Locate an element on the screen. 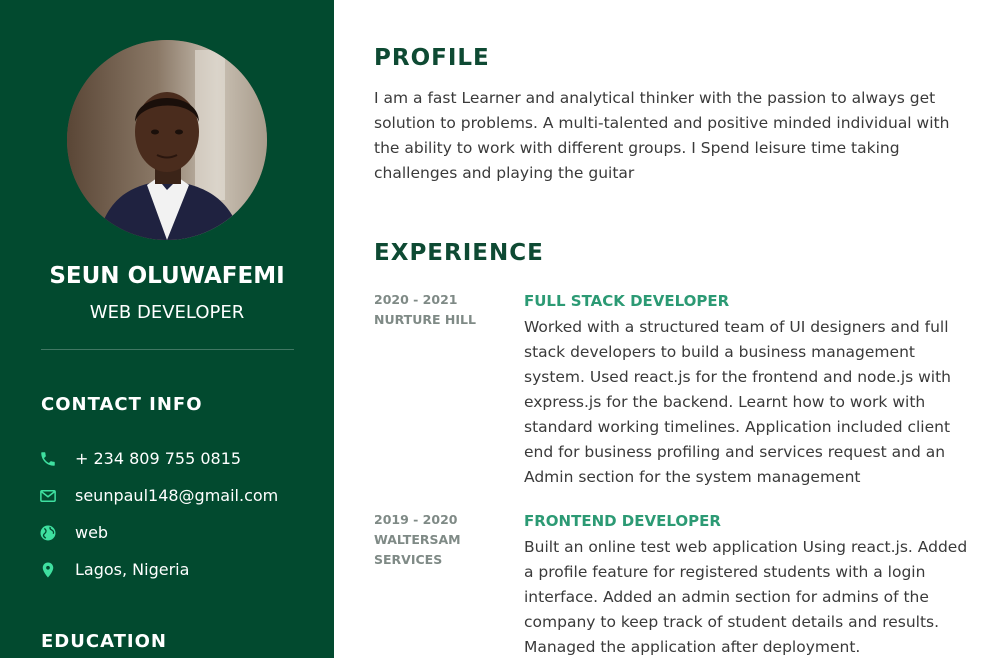  profile-heading: PROFILE is located at coordinates (432, 58).